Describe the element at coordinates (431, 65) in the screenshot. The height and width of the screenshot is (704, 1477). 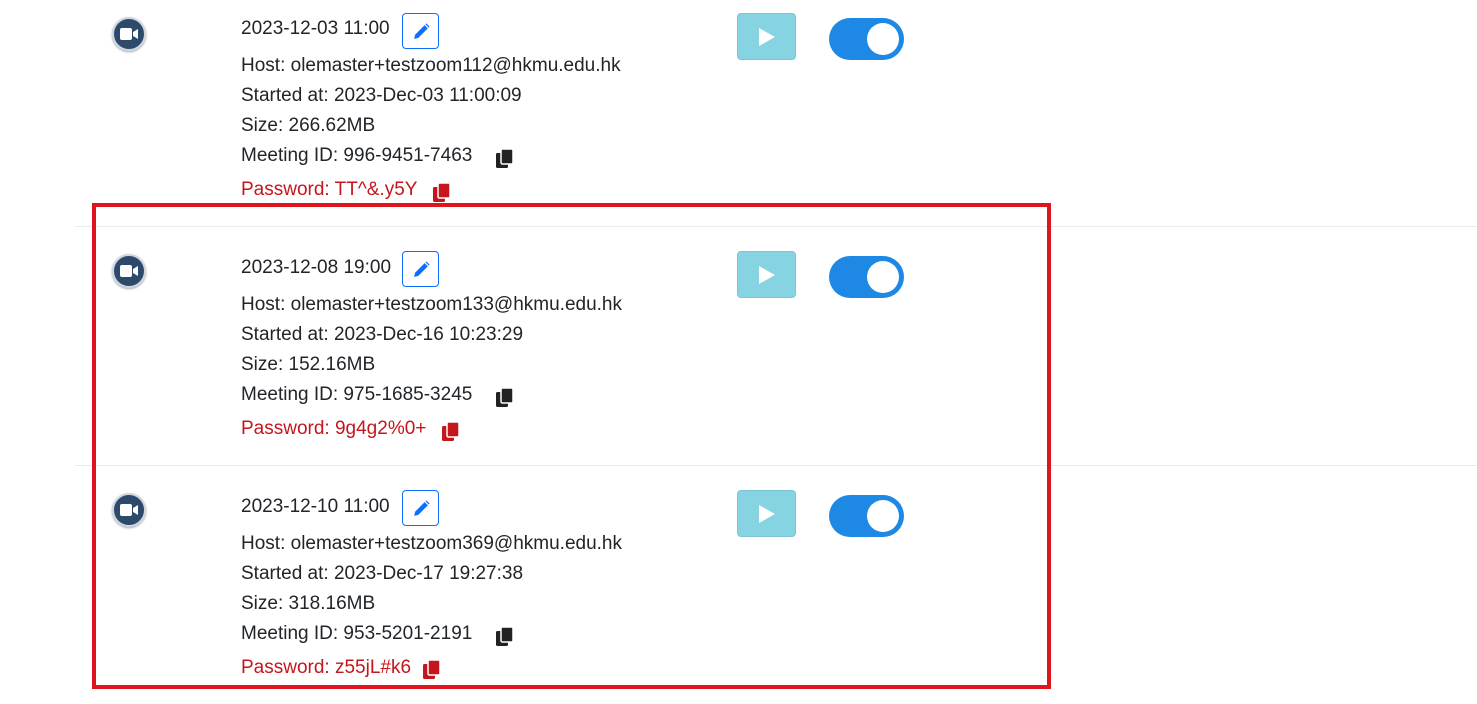
I see `host-text: Host: olemaster+testzoom112@hkmu.edu.hk` at that location.